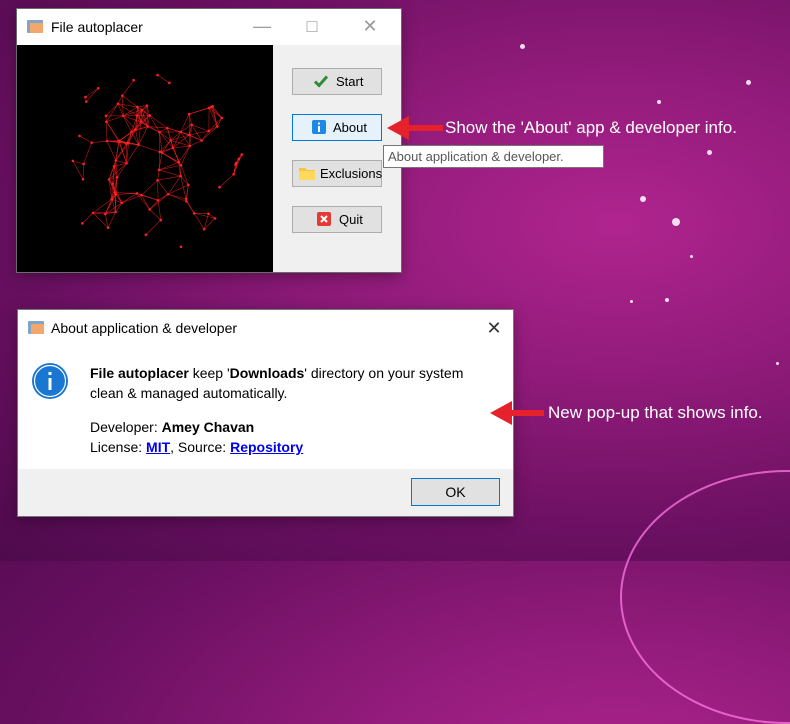 This screenshot has width=790, height=724. What do you see at coordinates (265, 492) in the screenshot?
I see `dialog-footer: OK` at bounding box center [265, 492].